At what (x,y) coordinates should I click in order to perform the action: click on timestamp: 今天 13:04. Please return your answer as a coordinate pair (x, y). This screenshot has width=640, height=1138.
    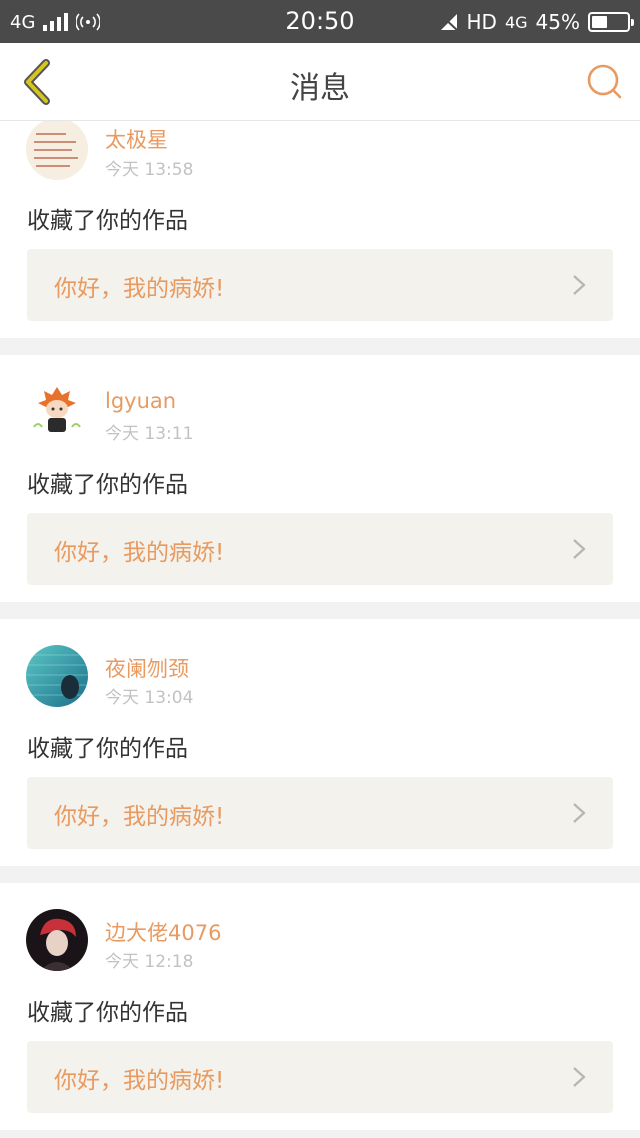
    Looking at the image, I should click on (149, 698).